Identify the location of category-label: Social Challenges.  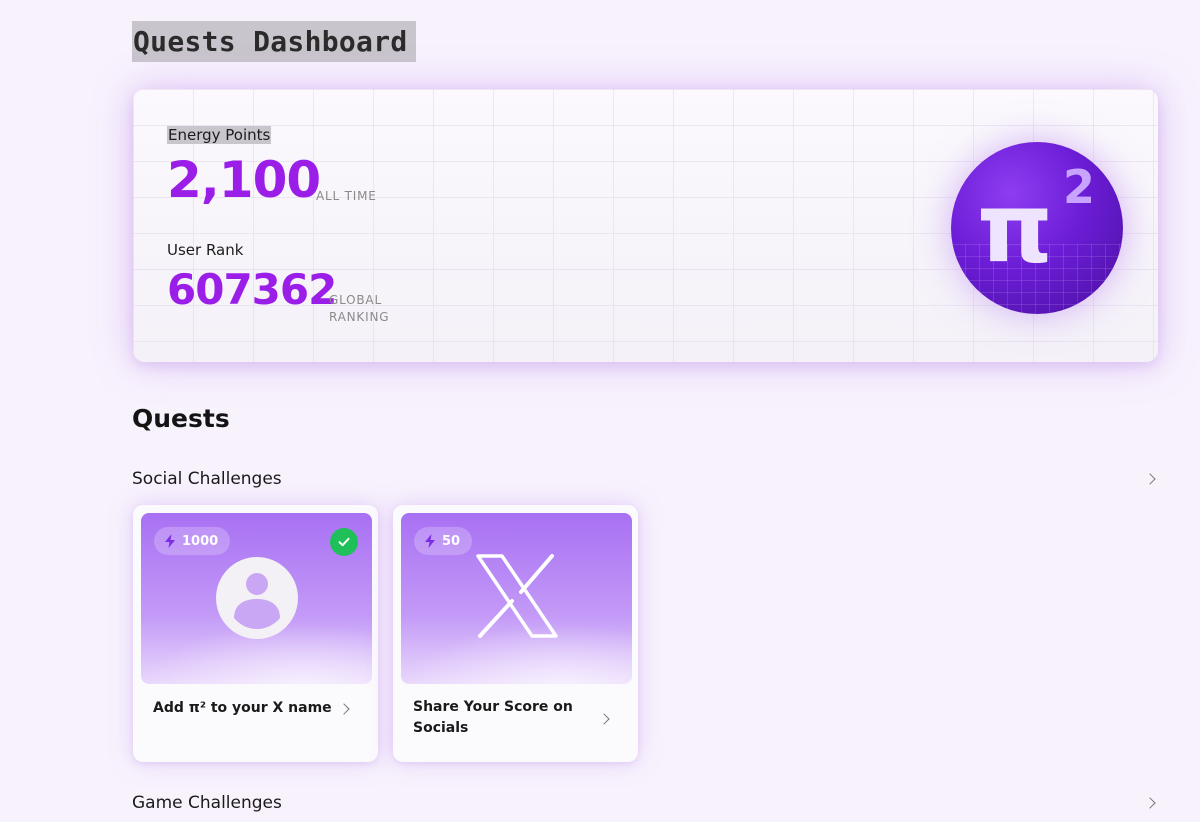
(207, 479).